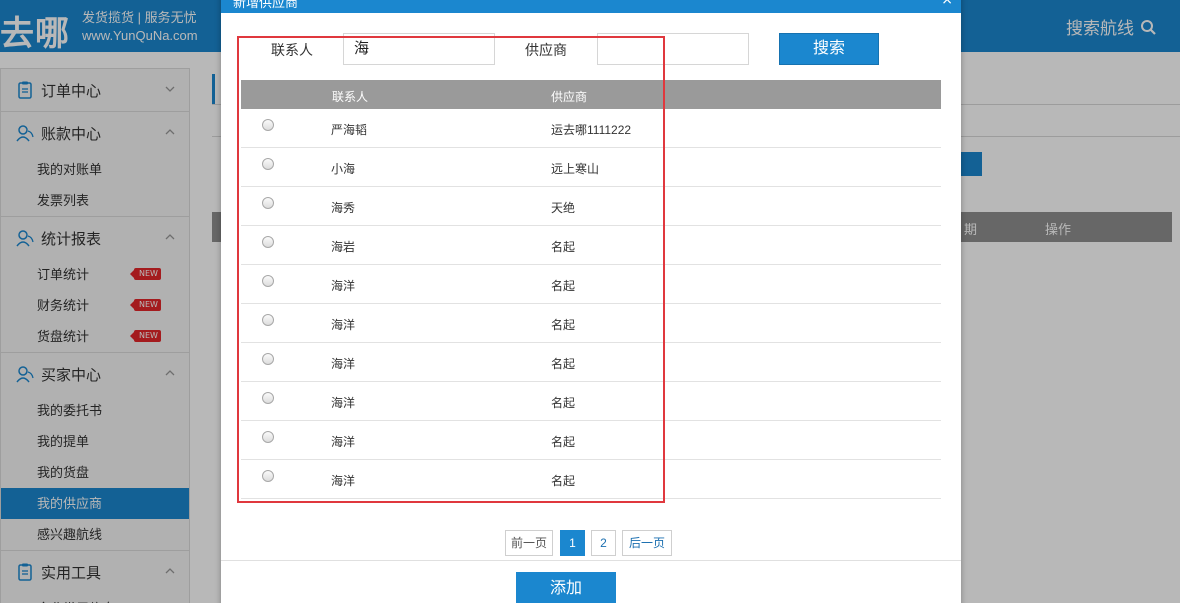 The height and width of the screenshot is (603, 1180). I want to click on modal-title: 新增供应商, so click(266, 5).